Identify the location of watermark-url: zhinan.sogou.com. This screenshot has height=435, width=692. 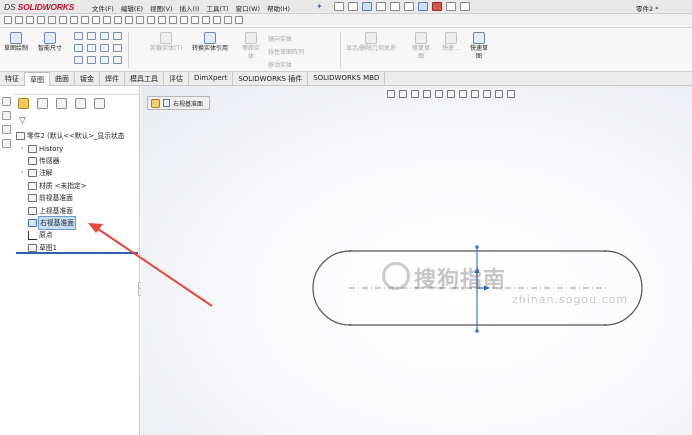
(570, 299).